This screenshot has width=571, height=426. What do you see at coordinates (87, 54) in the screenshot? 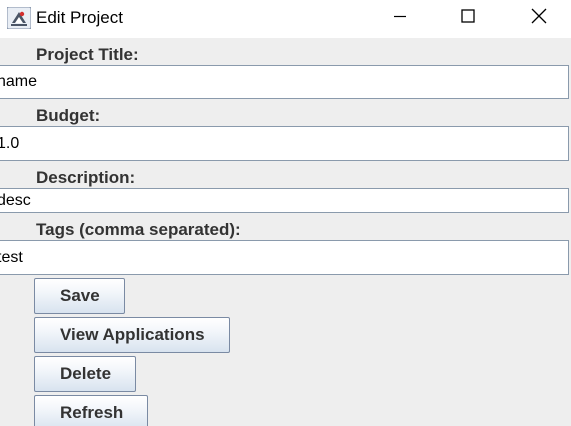
I see `project-title-label: Project Title:` at bounding box center [87, 54].